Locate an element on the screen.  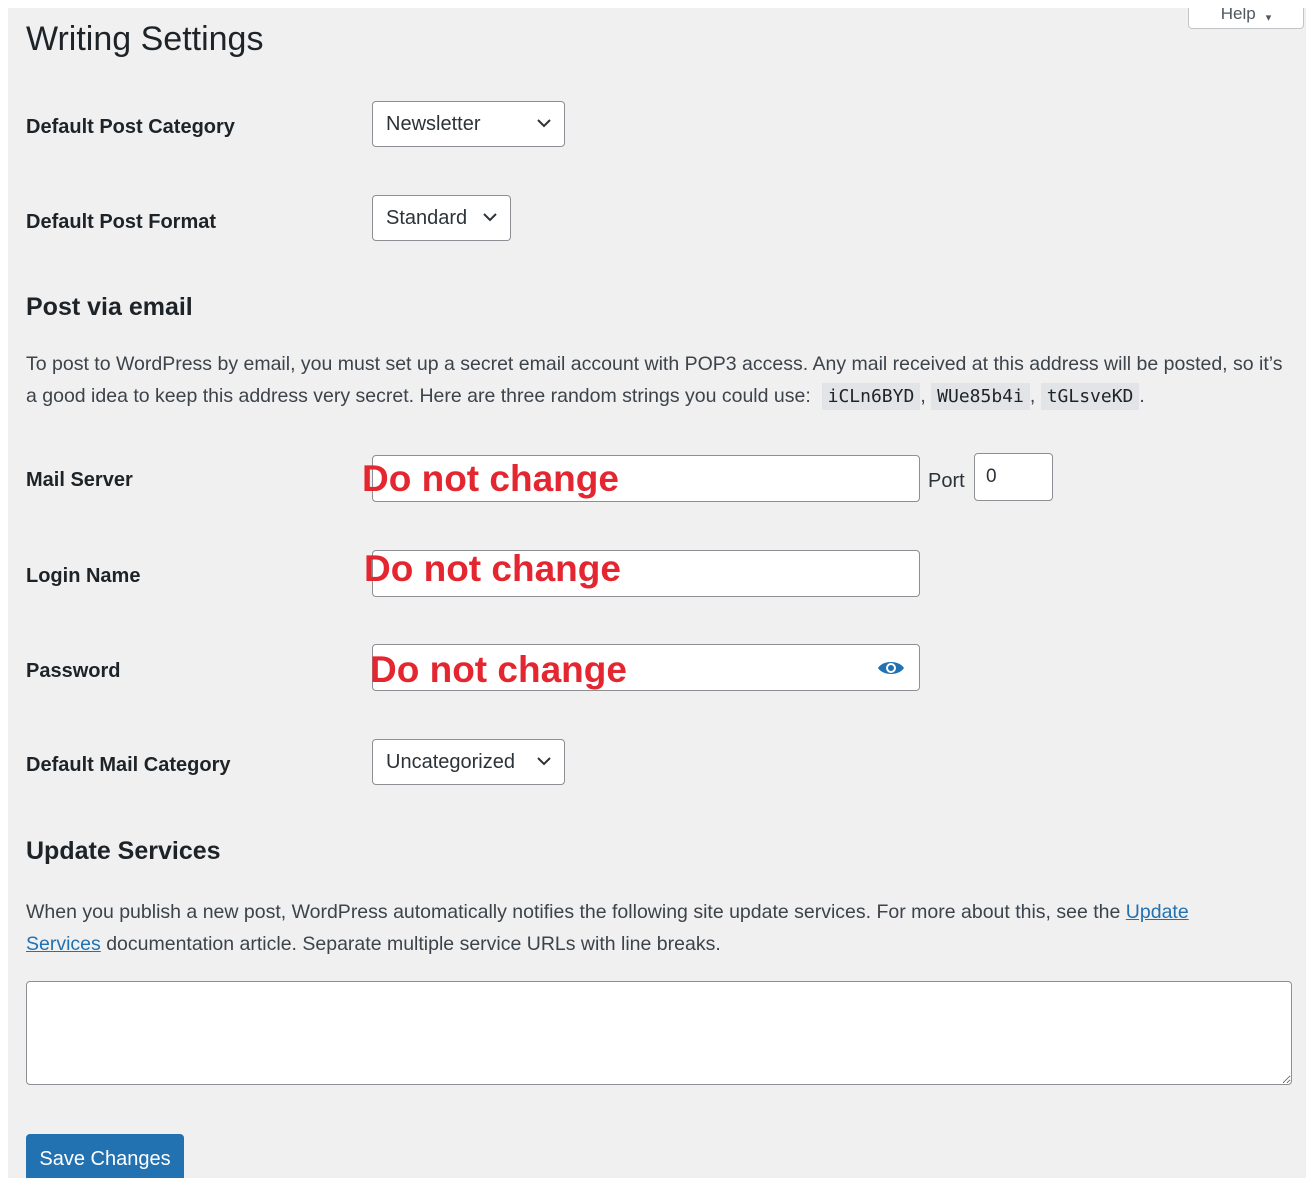
default-post-category-value: Newsletter is located at coordinates (433, 123).